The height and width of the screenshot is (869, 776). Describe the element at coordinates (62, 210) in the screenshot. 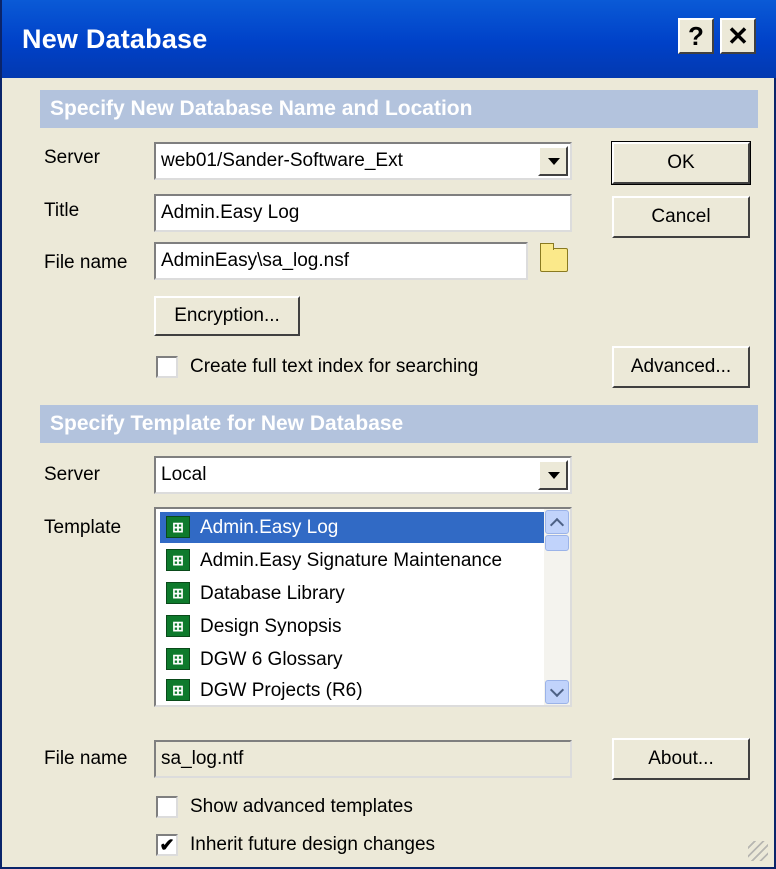

I see `title-label: Title` at that location.